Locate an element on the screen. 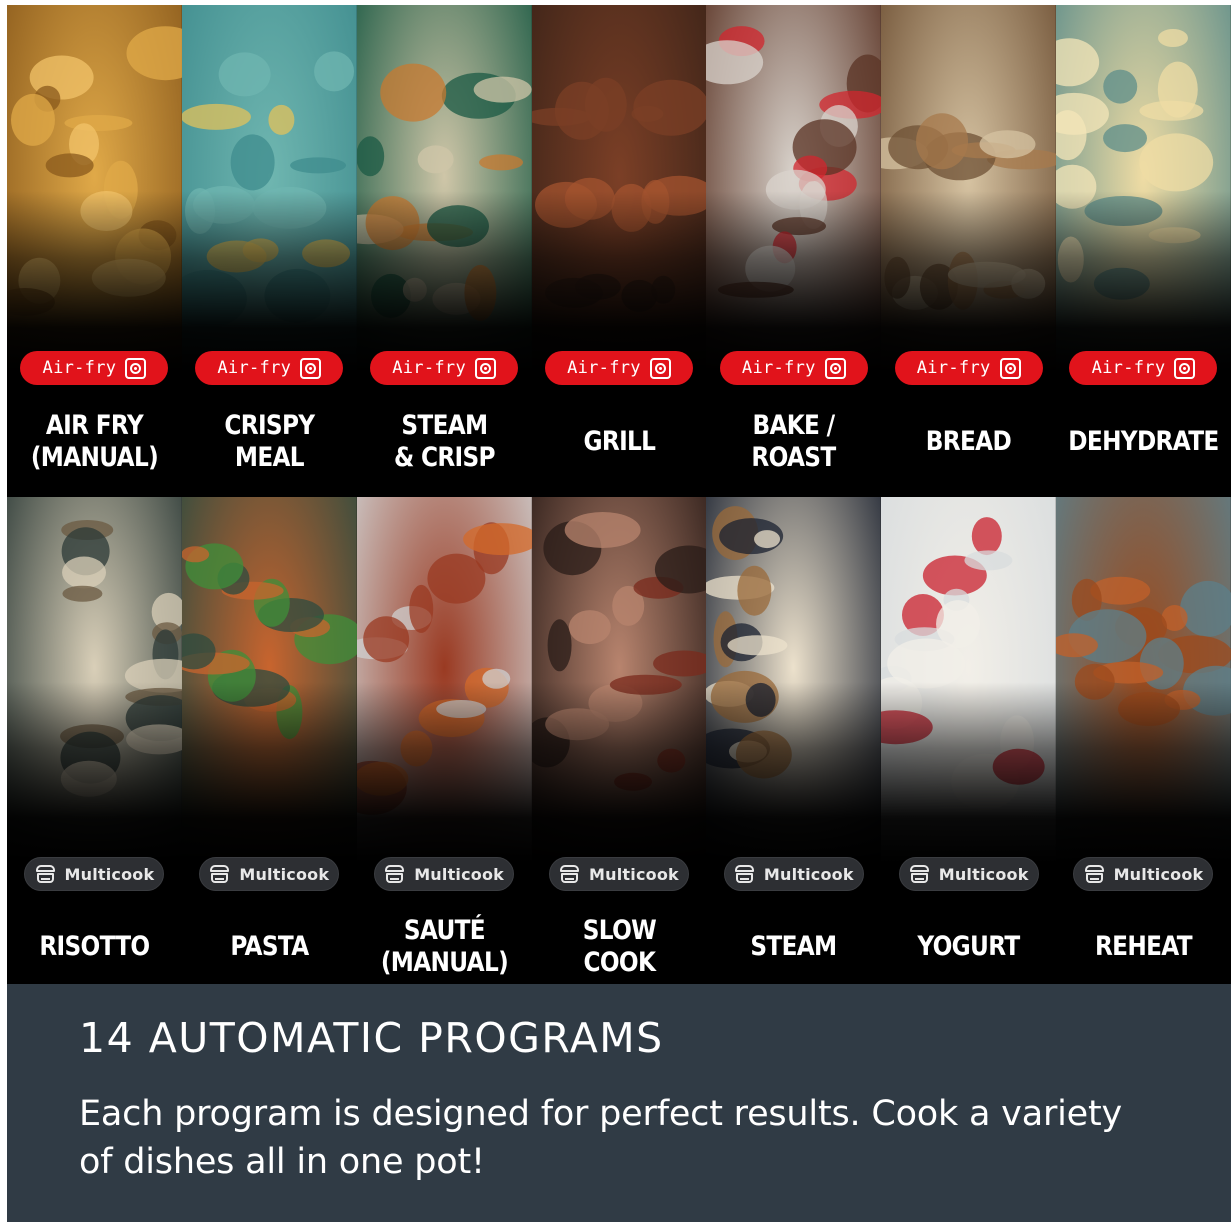 This screenshot has width=1231, height=1222. program-tile: Air-fry DEHYDRATE is located at coordinates (1143, 250).